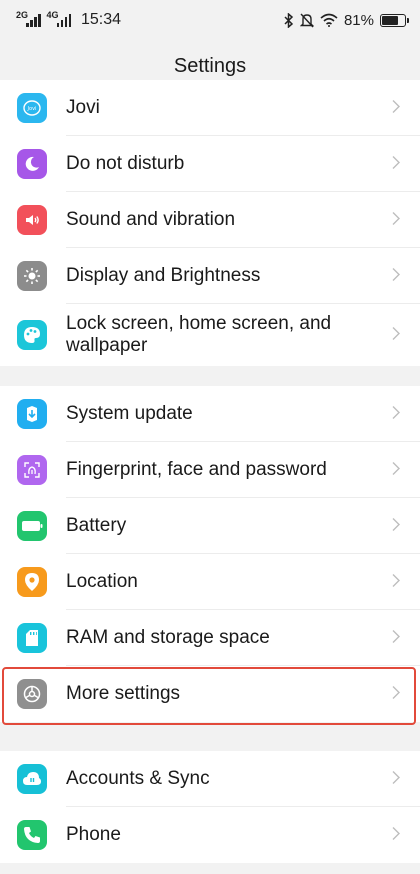  I want to click on settings-item-label: Jovi, so click(83, 107).